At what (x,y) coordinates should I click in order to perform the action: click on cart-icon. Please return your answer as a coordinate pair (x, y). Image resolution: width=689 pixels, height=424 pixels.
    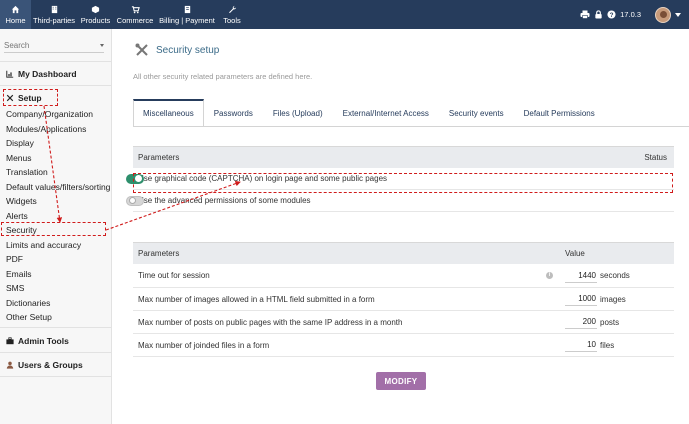
    Looking at the image, I should click on (135, 9).